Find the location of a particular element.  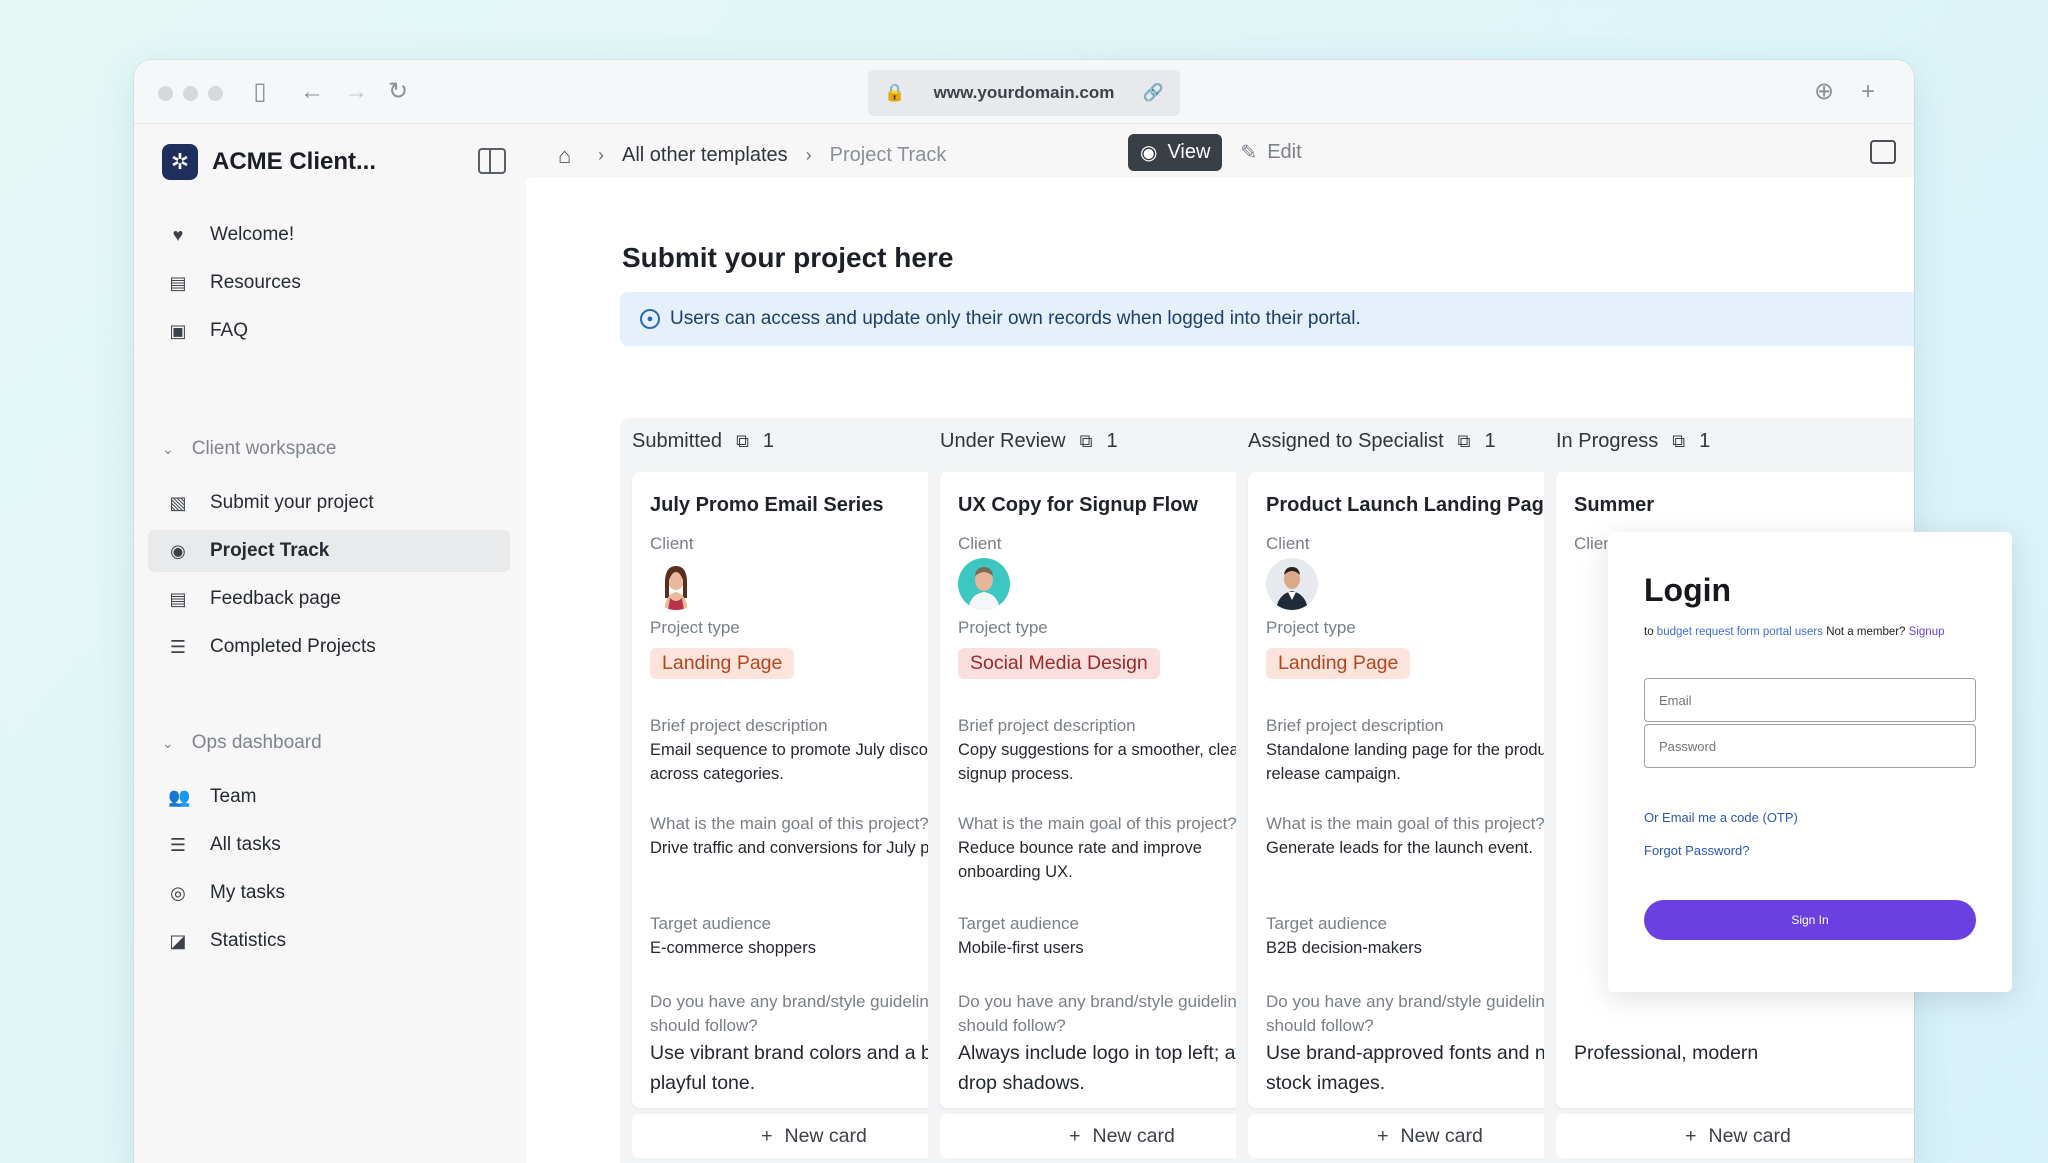

subtitle-prefix: to is located at coordinates (1649, 632).